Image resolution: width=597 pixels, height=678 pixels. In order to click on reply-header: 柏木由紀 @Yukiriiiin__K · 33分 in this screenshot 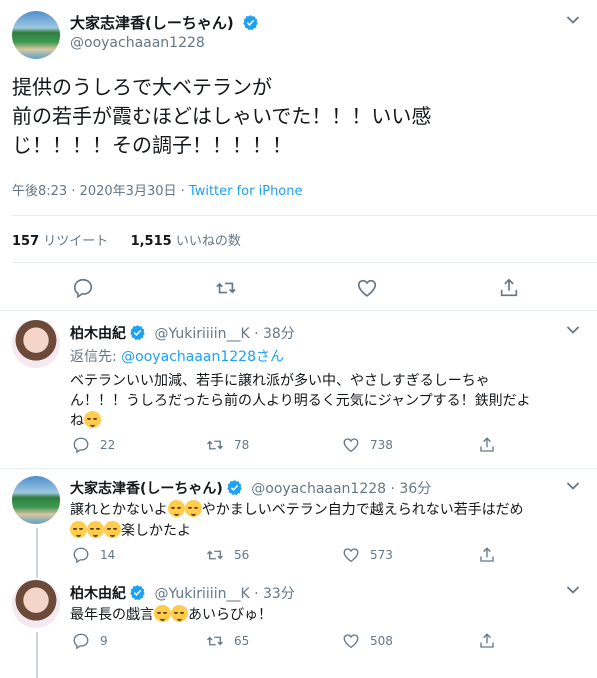, I will do `click(182, 593)`.